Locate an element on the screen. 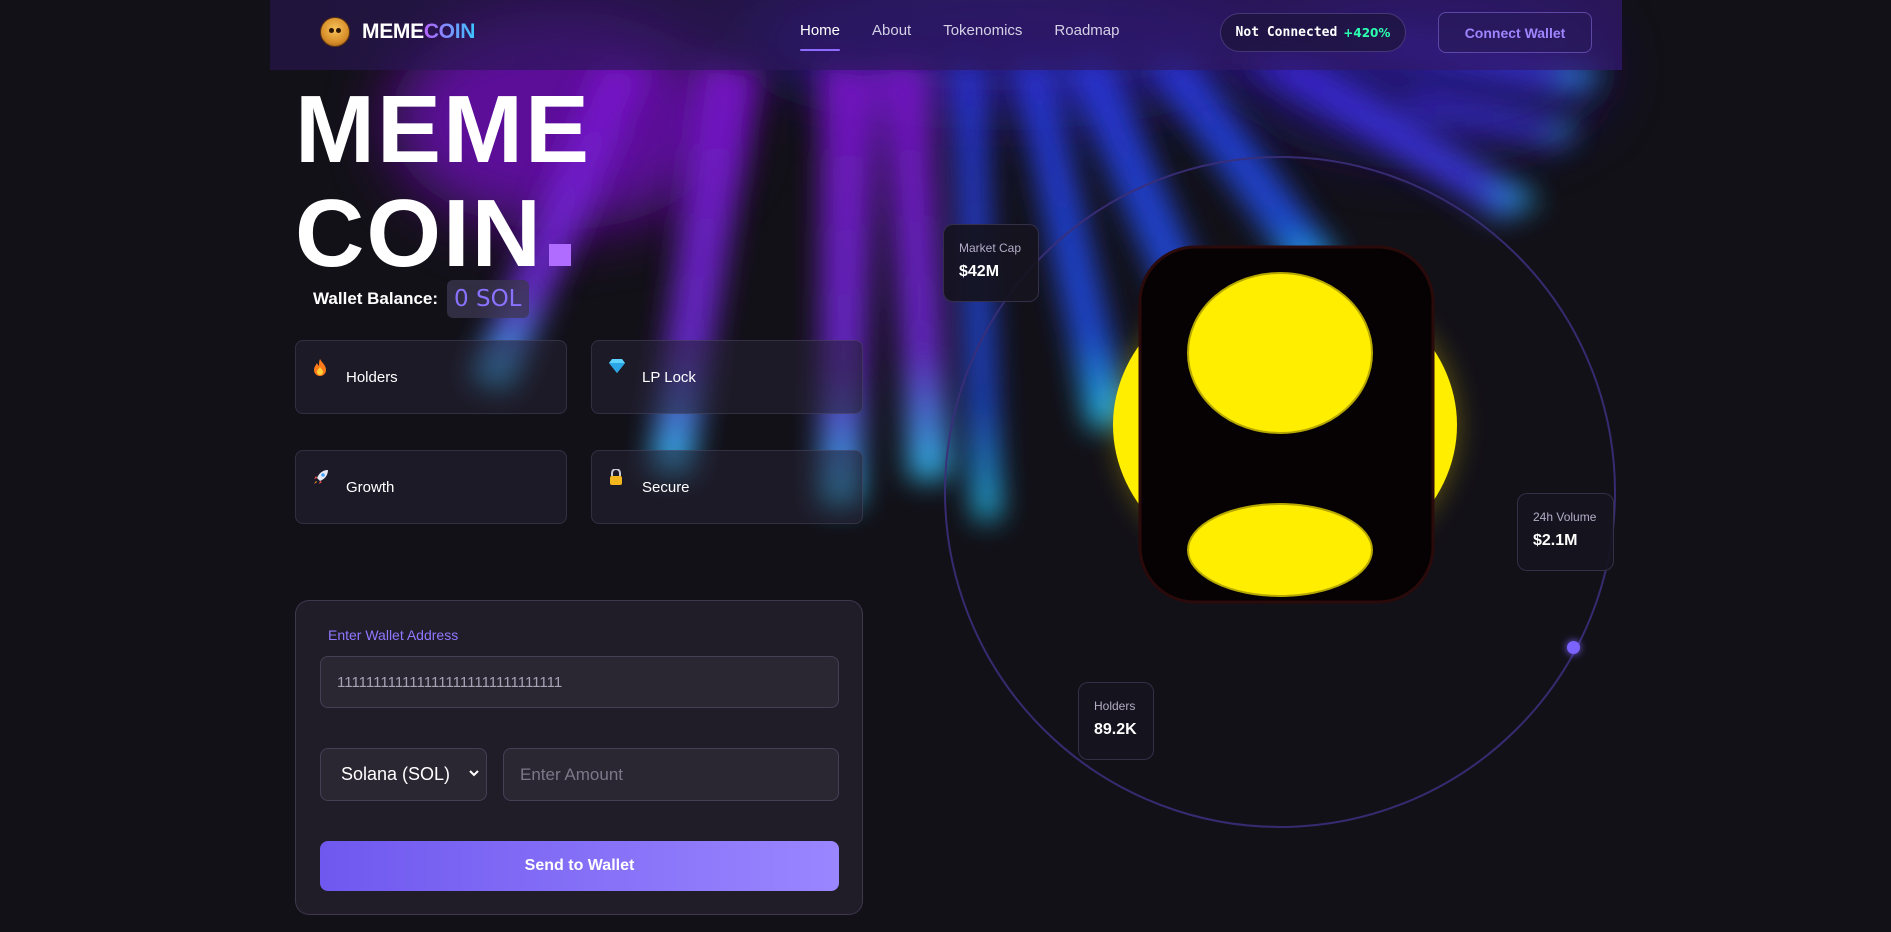 Image resolution: width=1891 pixels, height=932 pixels. diamond-icon is located at coordinates (617, 367).